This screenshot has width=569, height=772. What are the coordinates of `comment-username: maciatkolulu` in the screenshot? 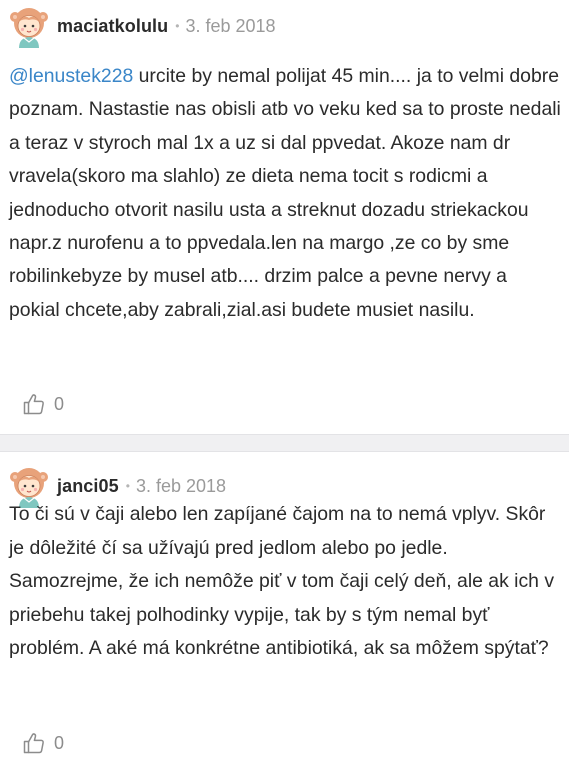 It's located at (112, 26).